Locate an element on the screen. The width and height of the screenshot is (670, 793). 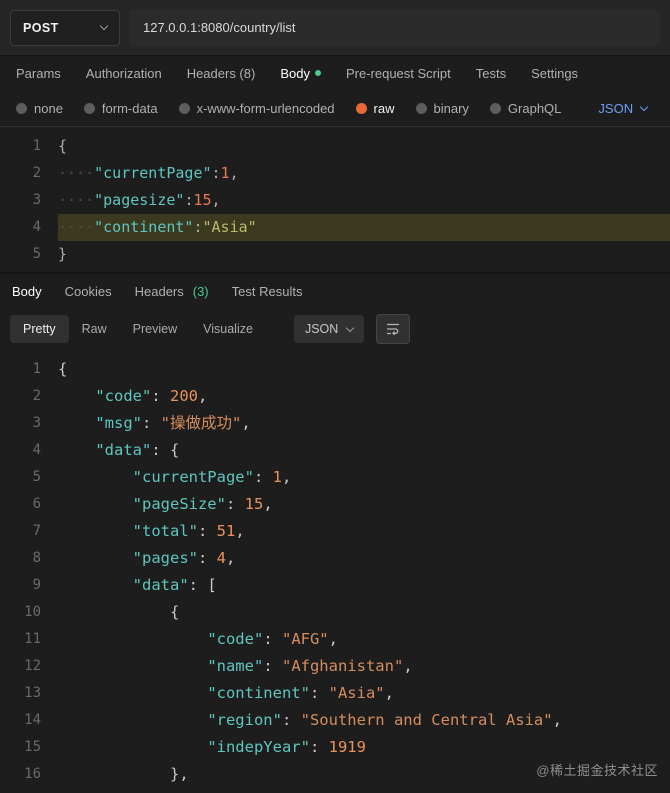
code-content: "msg": "操做成功", is located at coordinates (173, 423).